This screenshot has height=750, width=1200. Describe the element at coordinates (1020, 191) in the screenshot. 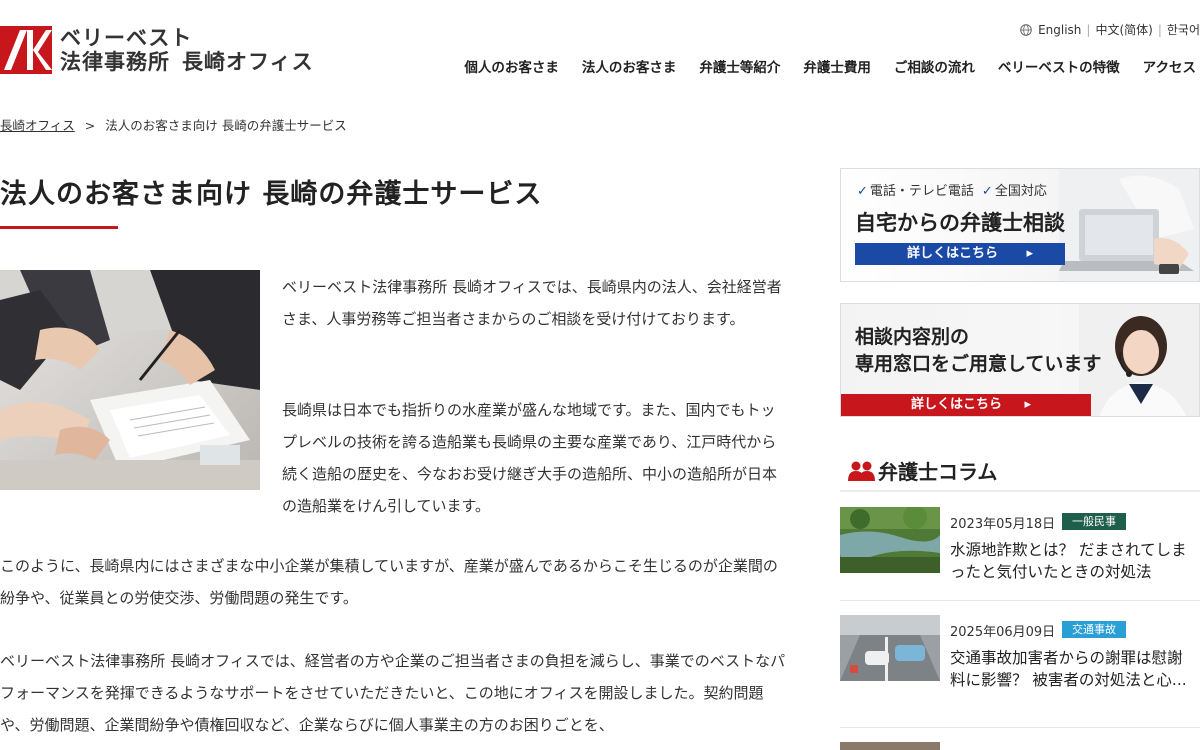

I see `nationwide-label: 全国対応` at that location.